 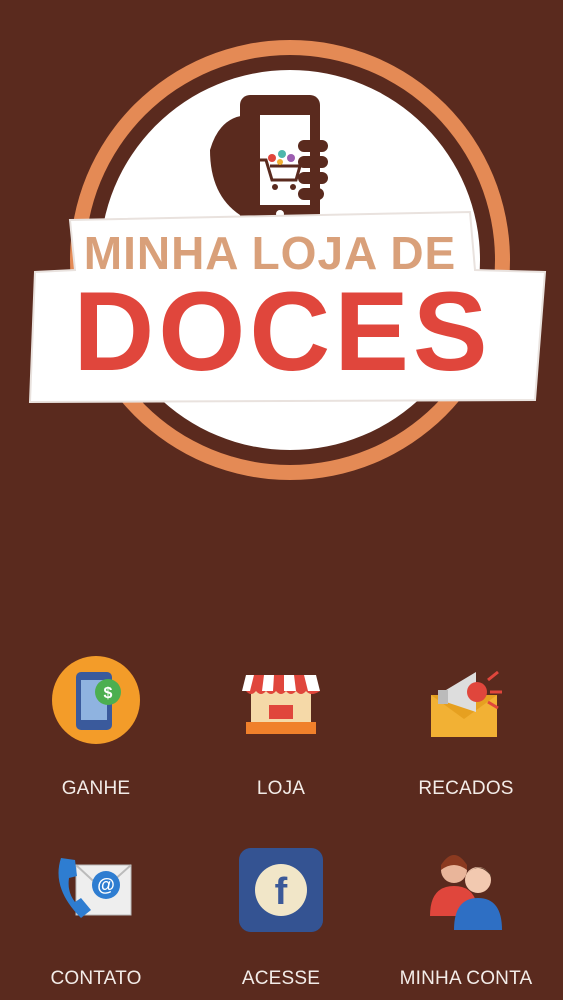 What do you see at coordinates (281, 978) in the screenshot?
I see `menu-label-acesse: ACESSE` at bounding box center [281, 978].